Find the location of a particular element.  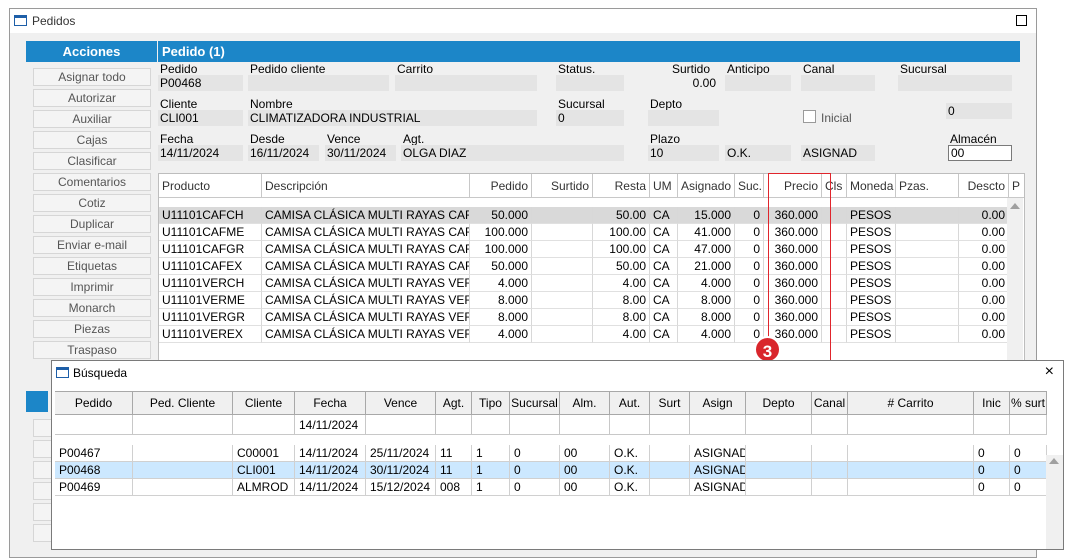

status-field is located at coordinates (590, 83).